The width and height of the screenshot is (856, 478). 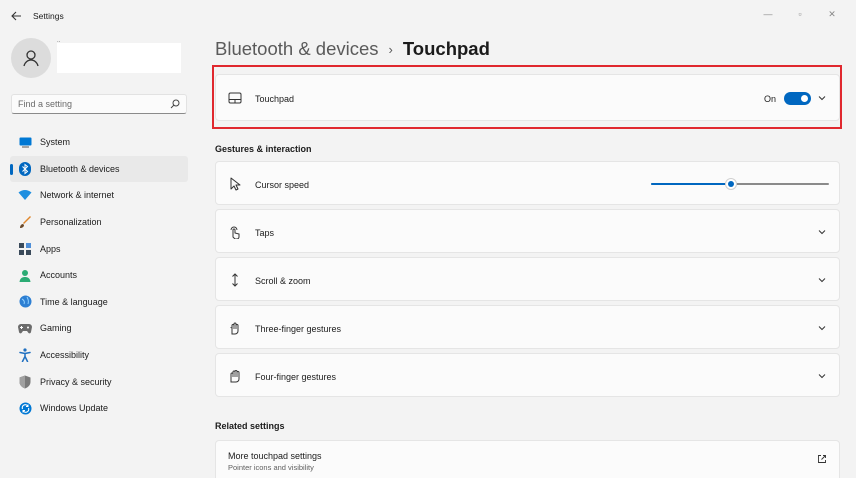 What do you see at coordinates (275, 99) in the screenshot?
I see `touchpad-label: Touchpad` at bounding box center [275, 99].